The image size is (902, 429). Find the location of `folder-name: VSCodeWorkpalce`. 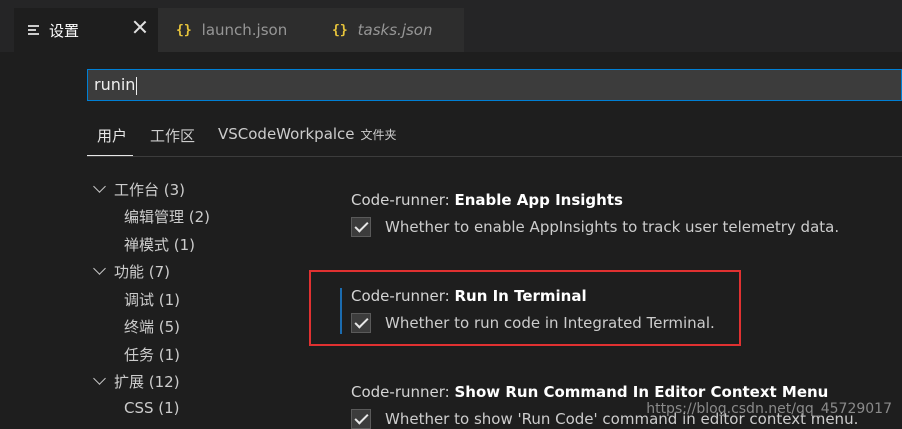

folder-name: VSCodeWorkpalce is located at coordinates (286, 134).